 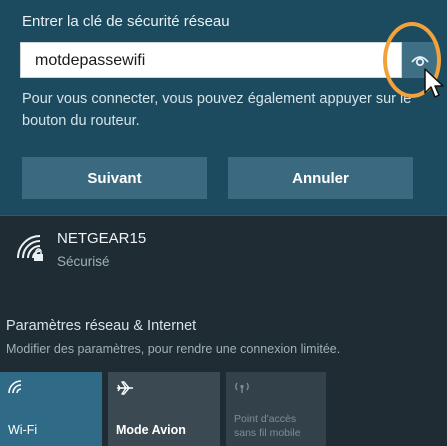 What do you see at coordinates (23, 430) in the screenshot?
I see `wifi-tile-label: Wi-Fi` at bounding box center [23, 430].